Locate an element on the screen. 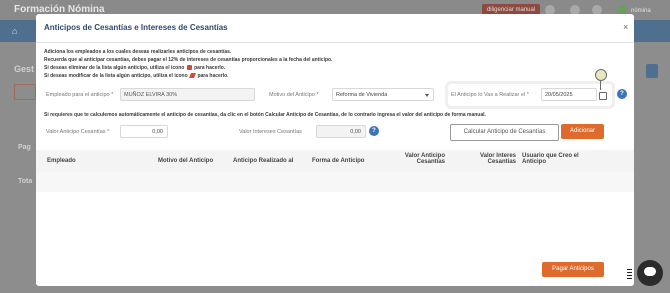 Image resolution: width=670 pixels, height=293 pixels. home-icon: ⌂ is located at coordinates (17, 31).